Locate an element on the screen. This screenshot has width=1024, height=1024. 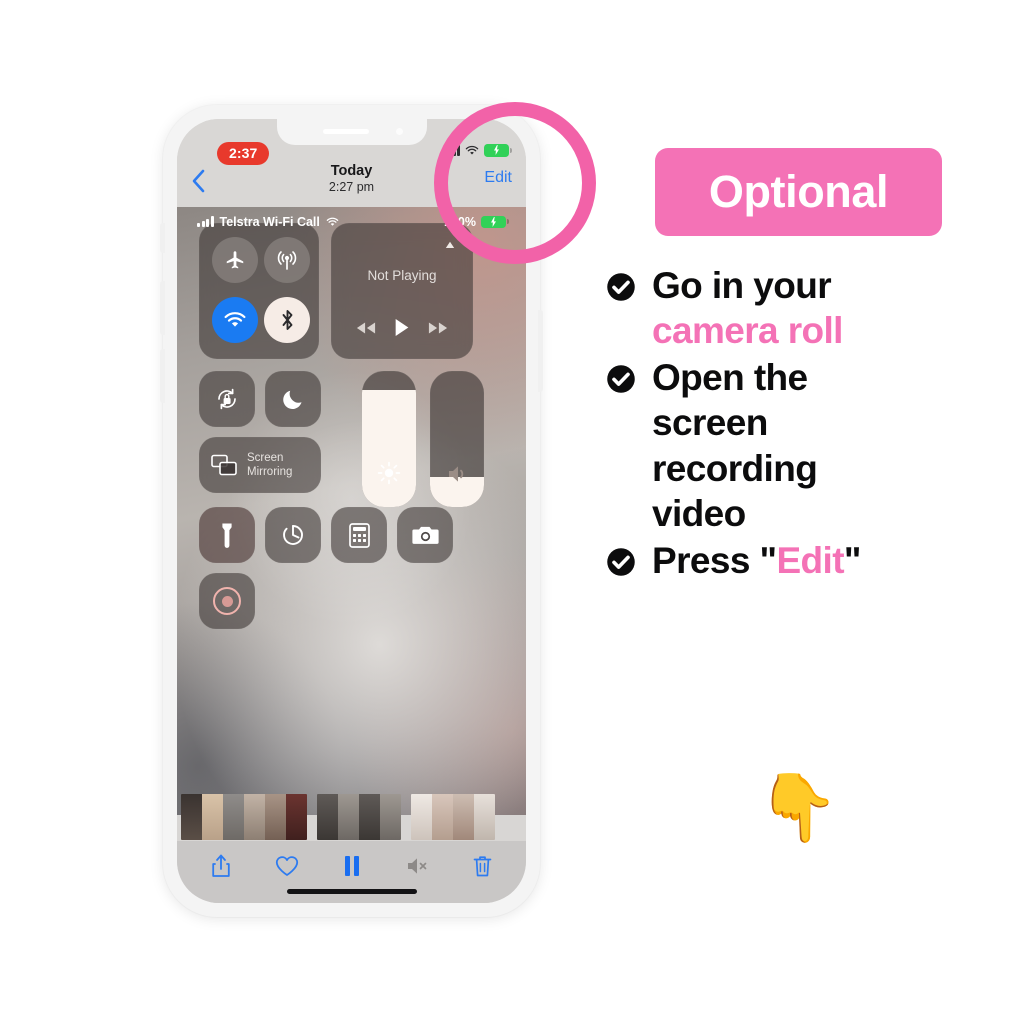
brightness-icon is located at coordinates (389, 473).